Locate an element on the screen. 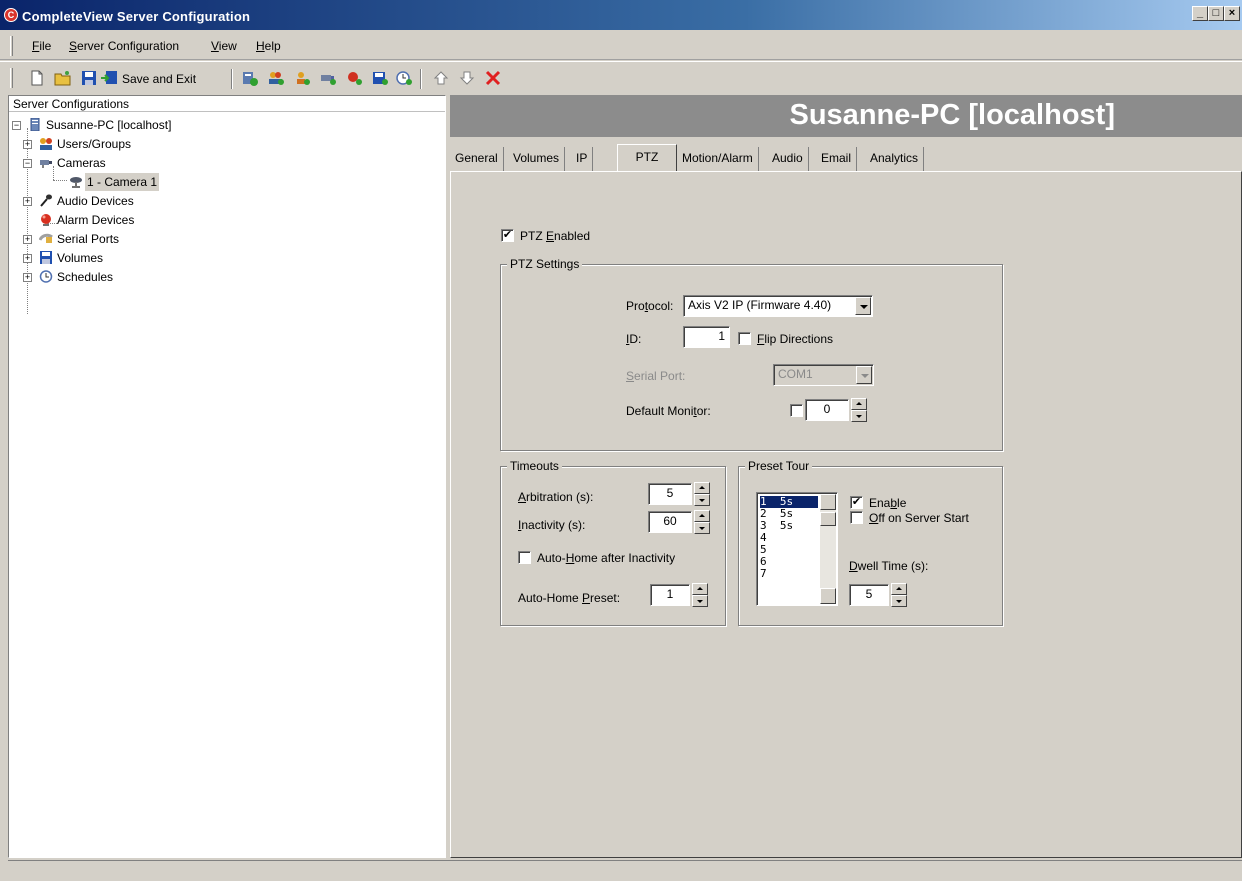 This screenshot has width=1242, height=881. menu-server-configuration: Server Configuration is located at coordinates (124, 46).